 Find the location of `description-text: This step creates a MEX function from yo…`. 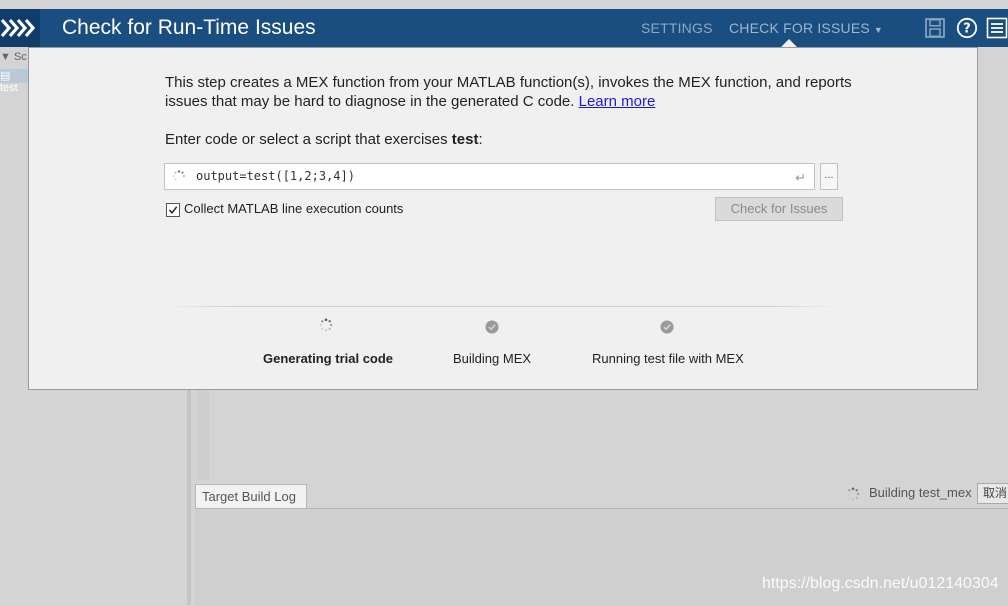

description-text: This step creates a MEX function from yo… is located at coordinates (508, 92).